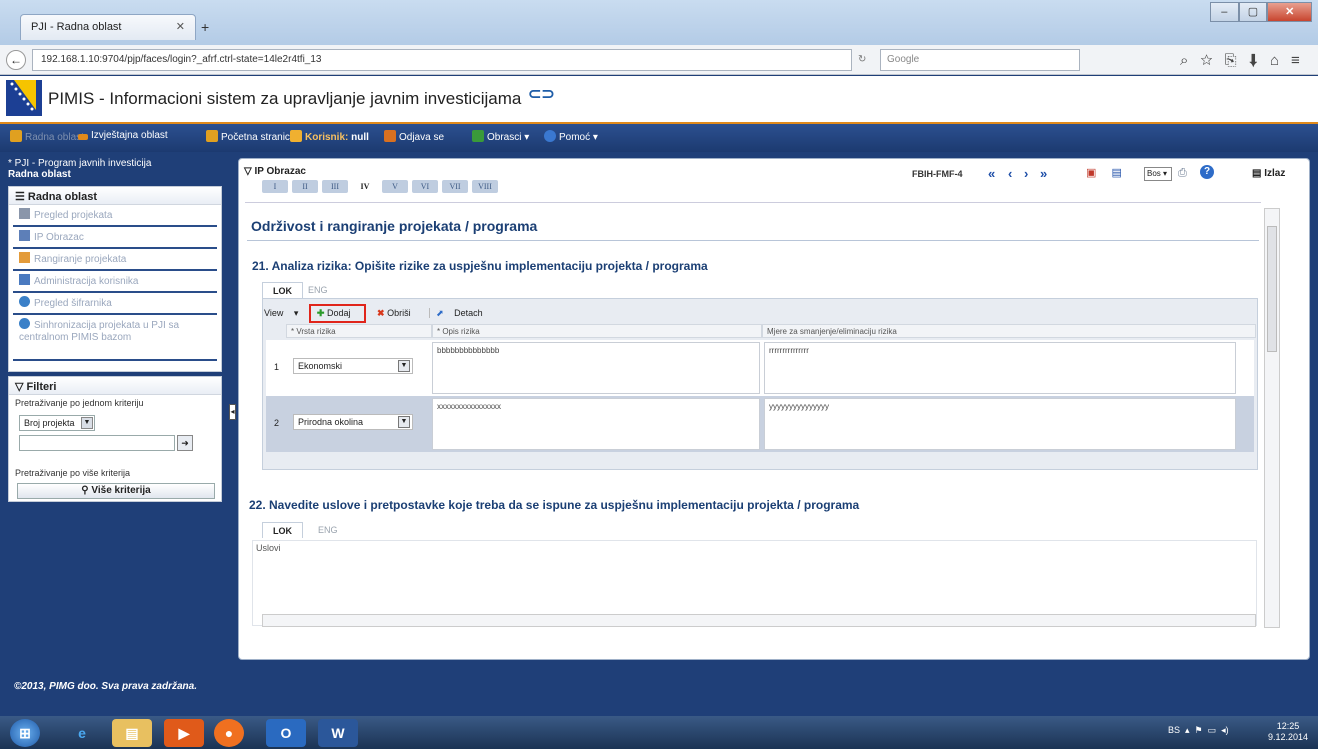 The width and height of the screenshot is (1318, 749). I want to click on tab-5: V, so click(395, 186).